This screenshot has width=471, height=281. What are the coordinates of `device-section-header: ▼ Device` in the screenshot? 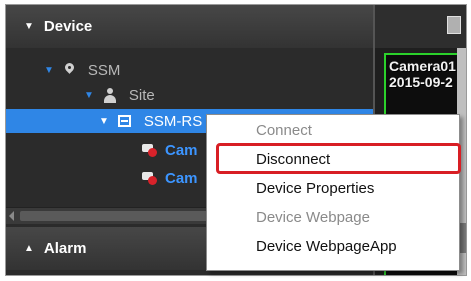 It's located at (189, 26).